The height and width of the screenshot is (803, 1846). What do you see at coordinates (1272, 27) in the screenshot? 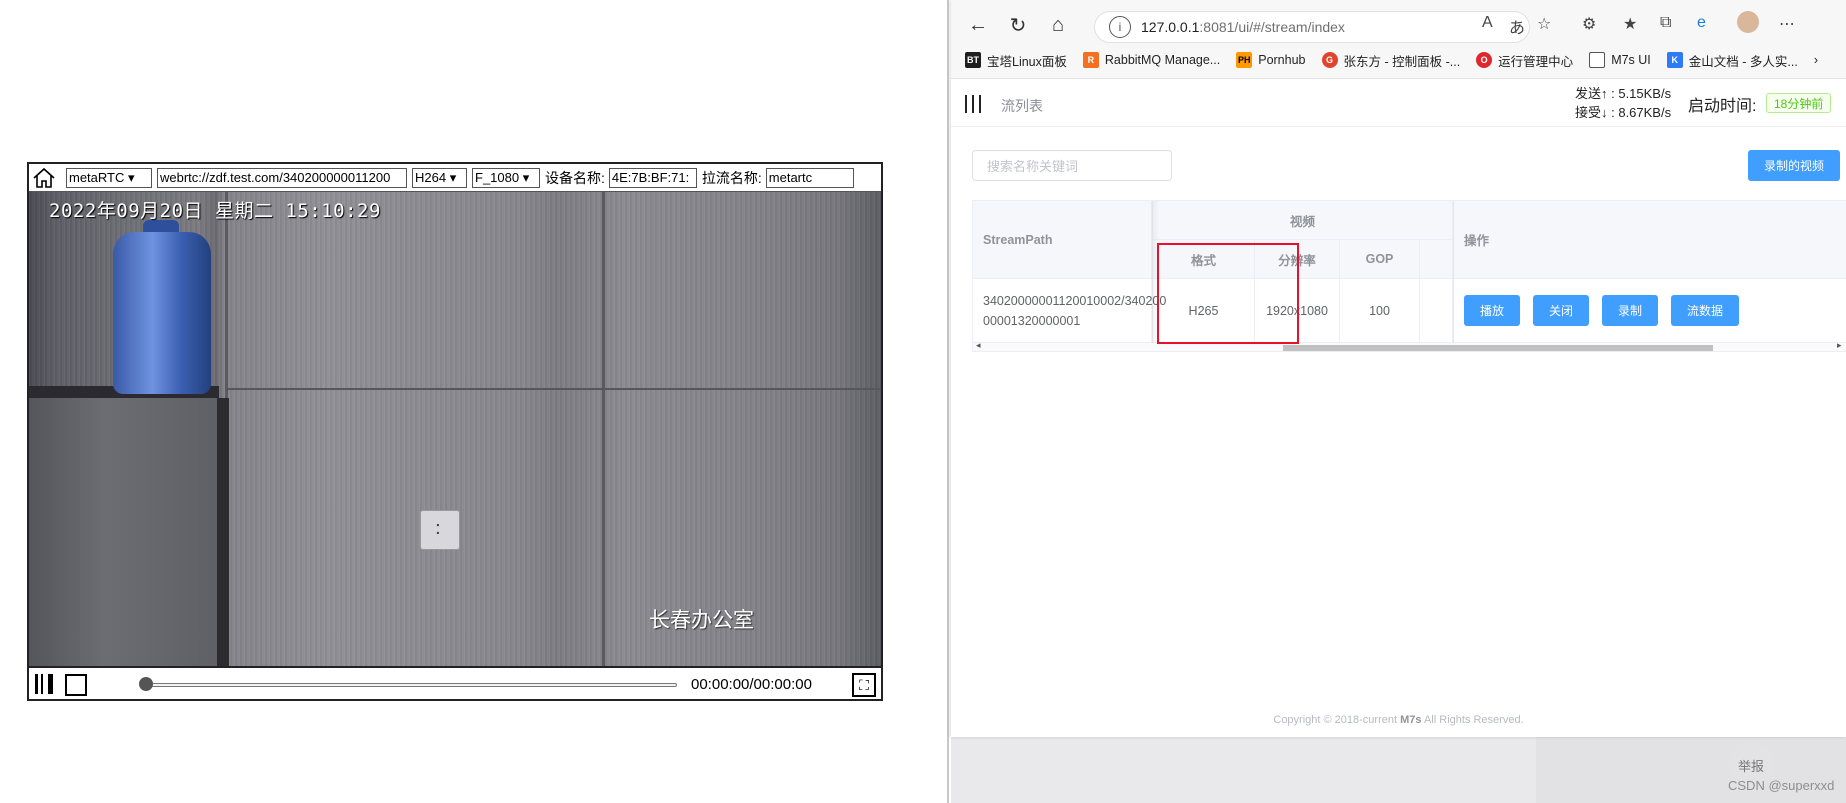
I see `url-path: :8081/ui/#/stream/index` at bounding box center [1272, 27].